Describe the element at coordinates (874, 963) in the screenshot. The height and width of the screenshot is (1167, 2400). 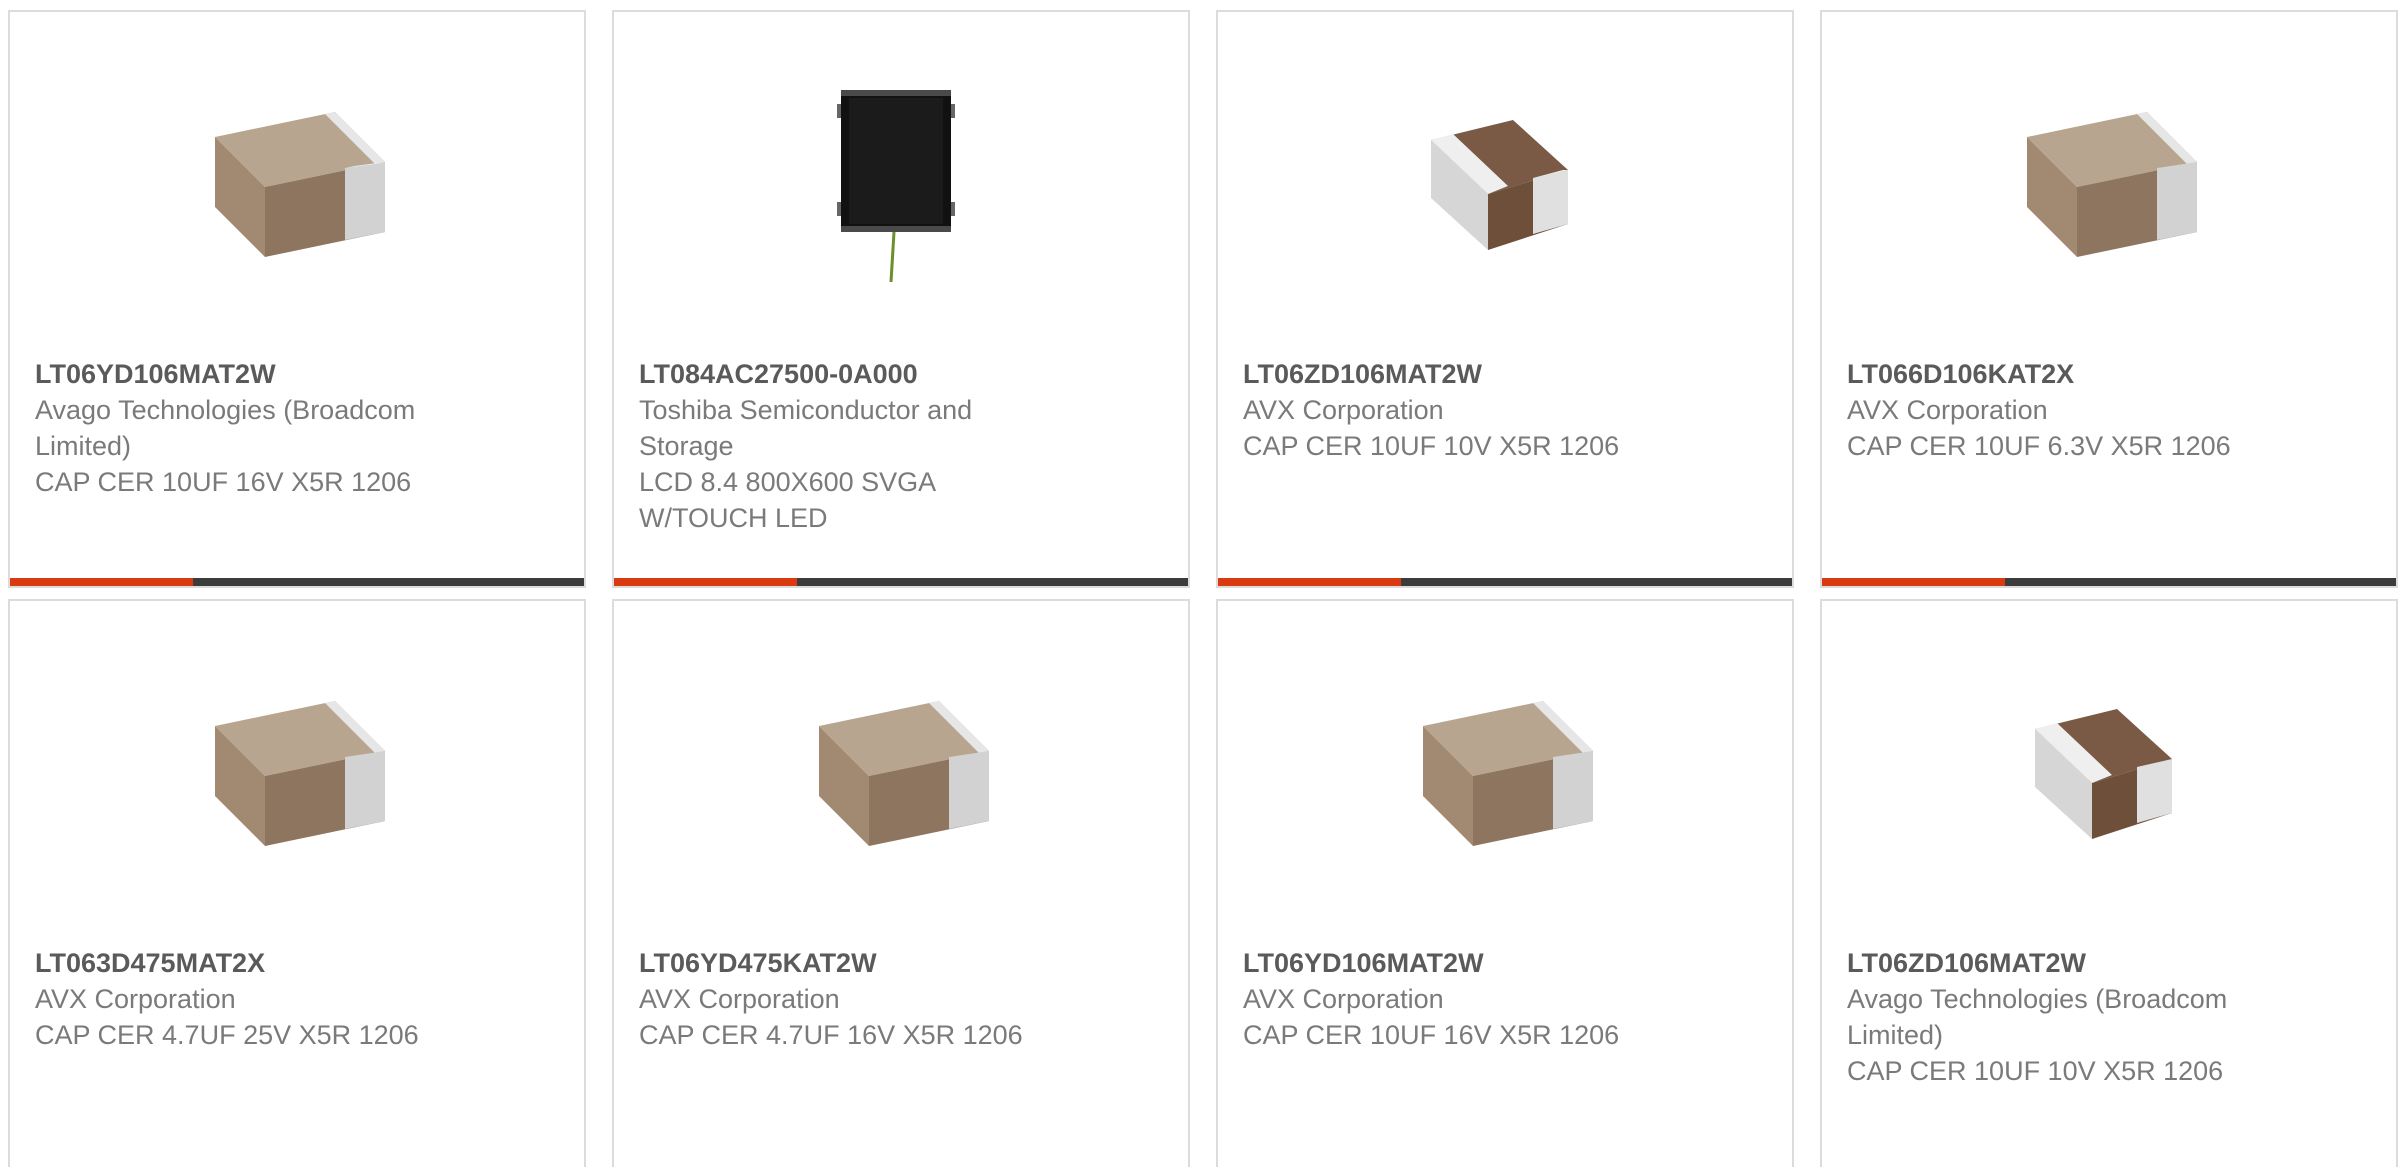
I see `part-number: LT06YD475KAT2W` at that location.